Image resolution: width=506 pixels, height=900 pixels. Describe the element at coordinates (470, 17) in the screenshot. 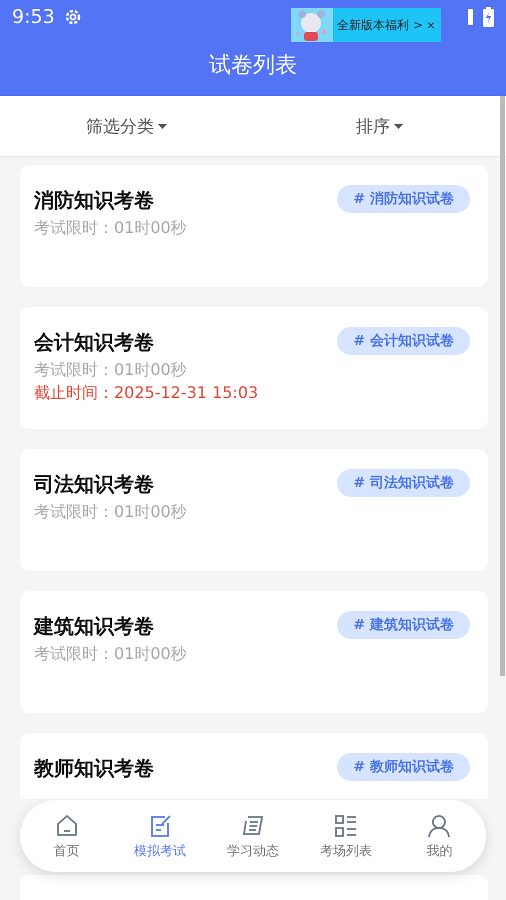

I see `signal-icon` at that location.